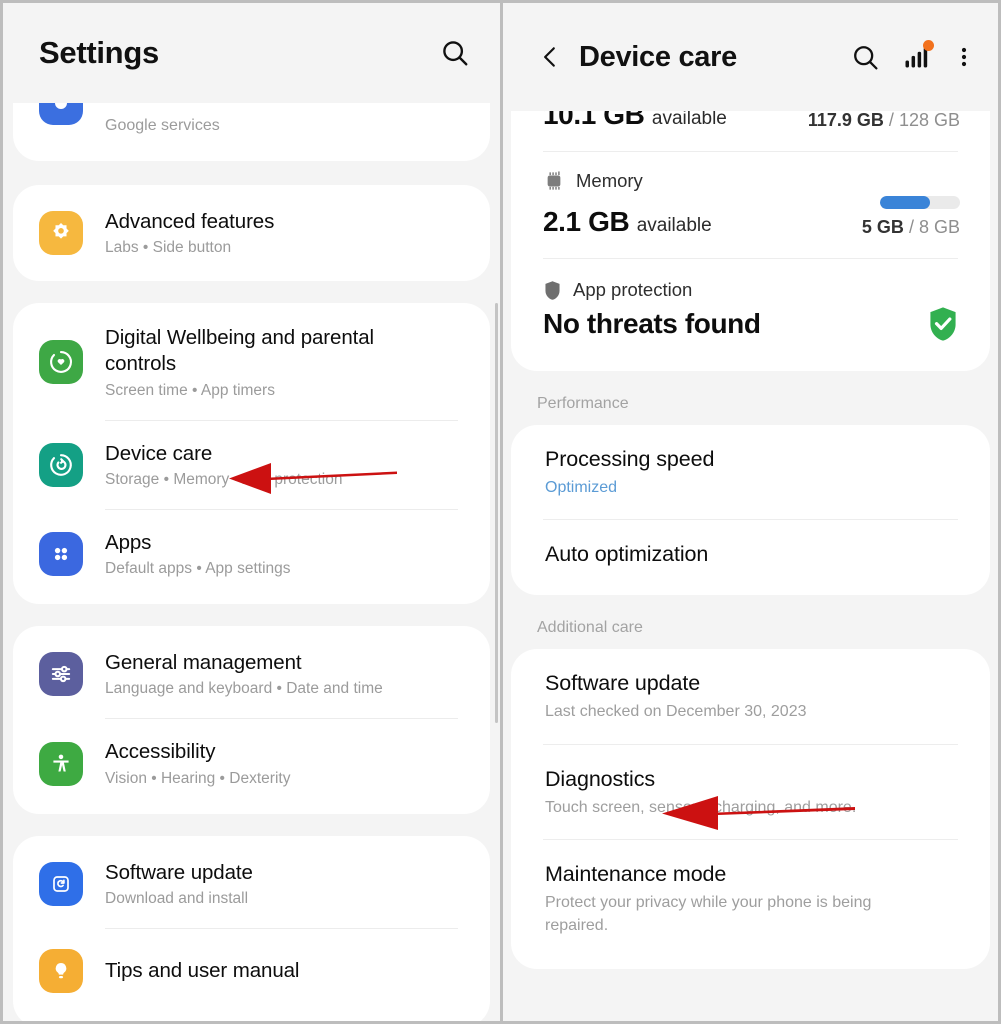 Image resolution: width=1001 pixels, height=1024 pixels. Describe the element at coordinates (689, 120) in the screenshot. I see `storage-value-suffix: available` at that location.